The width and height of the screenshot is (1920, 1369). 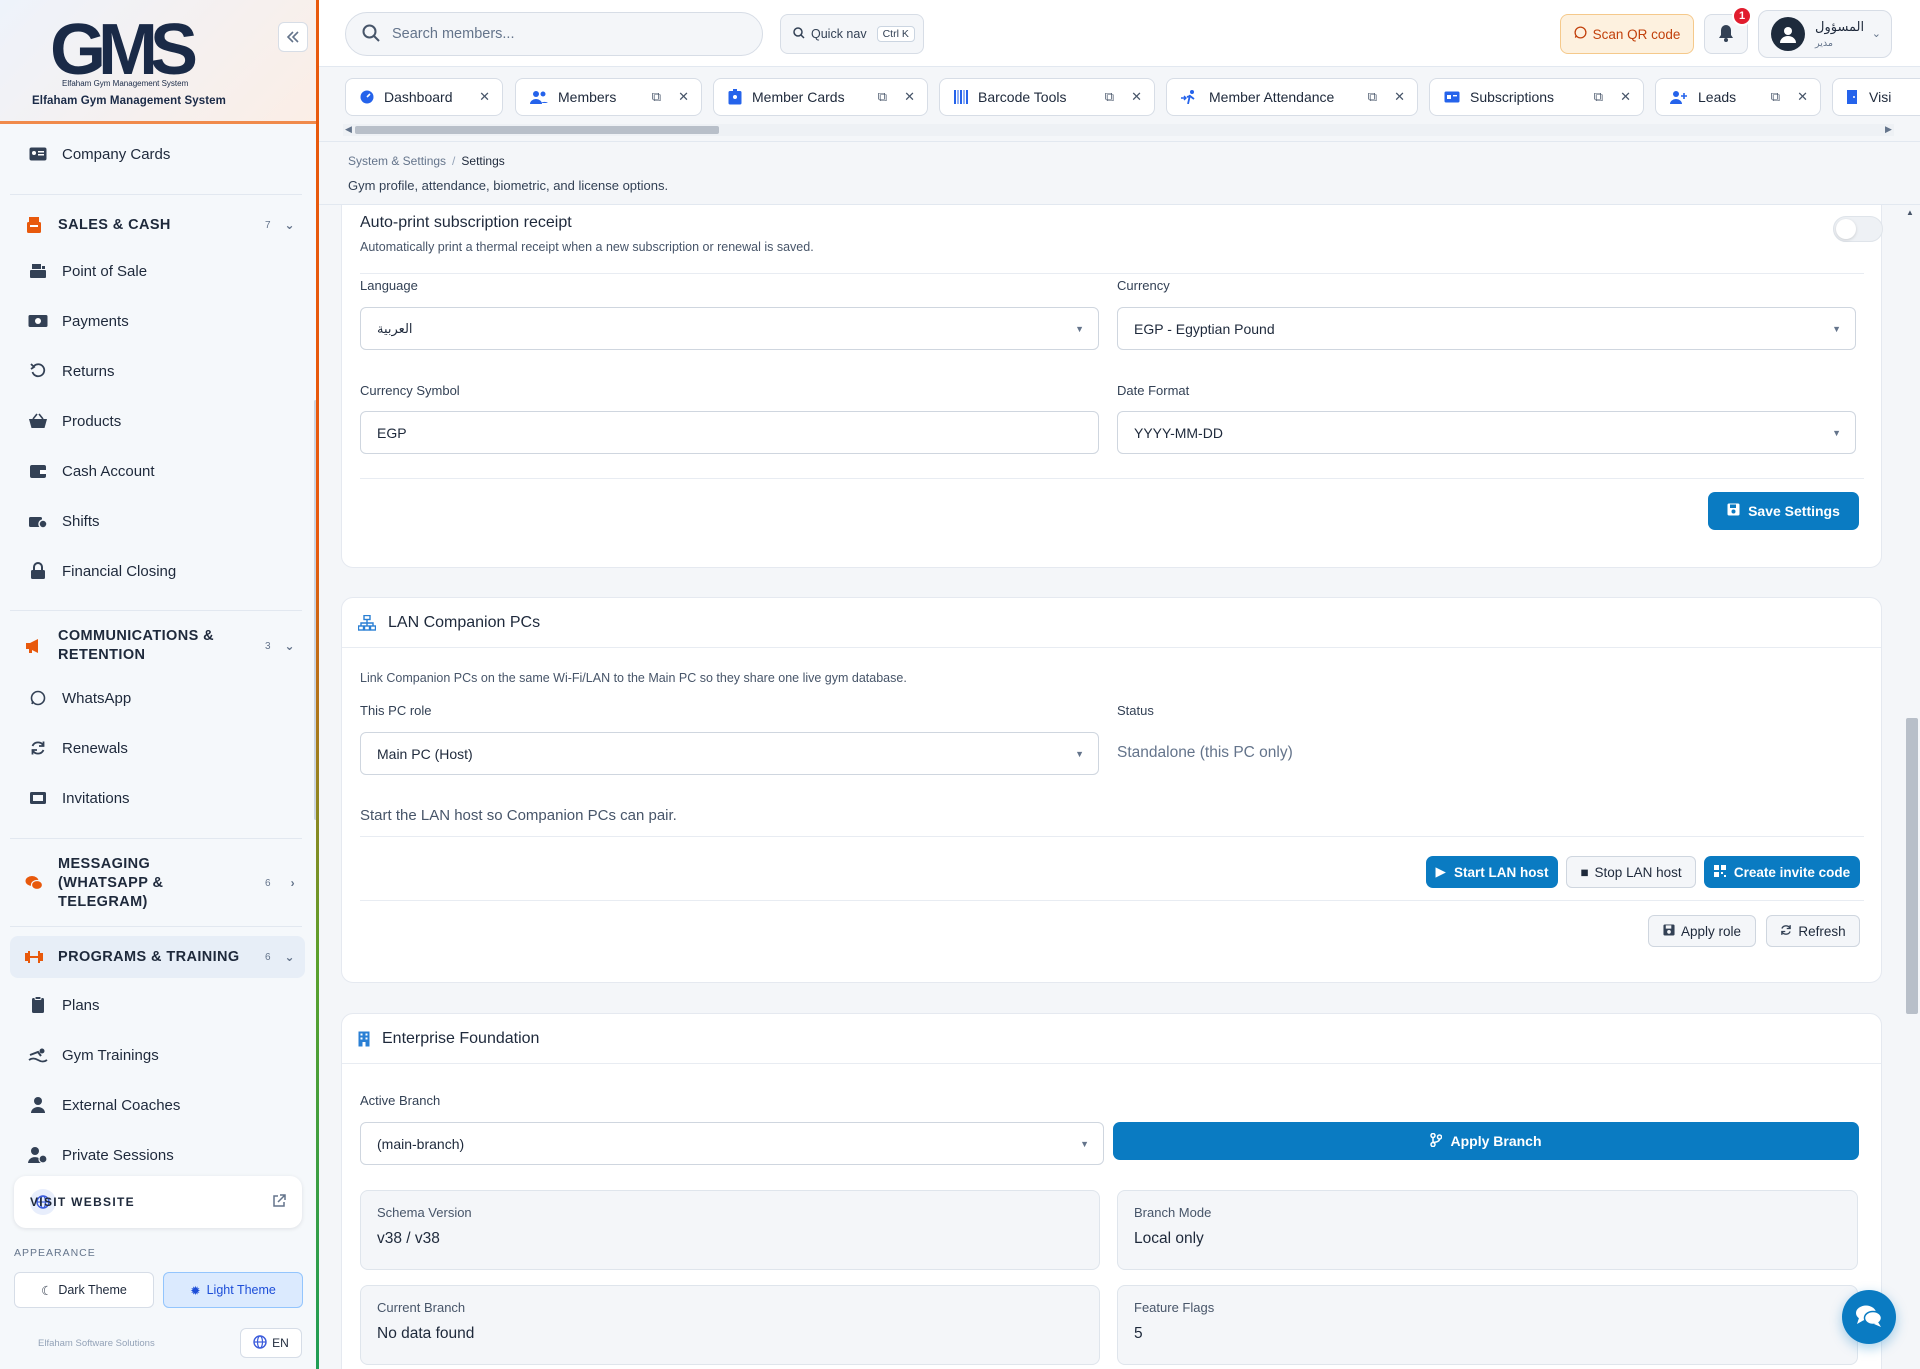 What do you see at coordinates (38, 1005) in the screenshot?
I see `clipboard-icon` at bounding box center [38, 1005].